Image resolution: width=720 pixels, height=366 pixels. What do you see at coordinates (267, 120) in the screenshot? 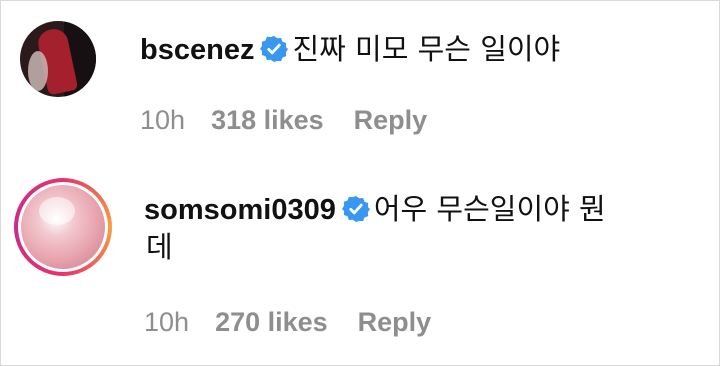
I see `likes-count-button: 318 likes` at bounding box center [267, 120].